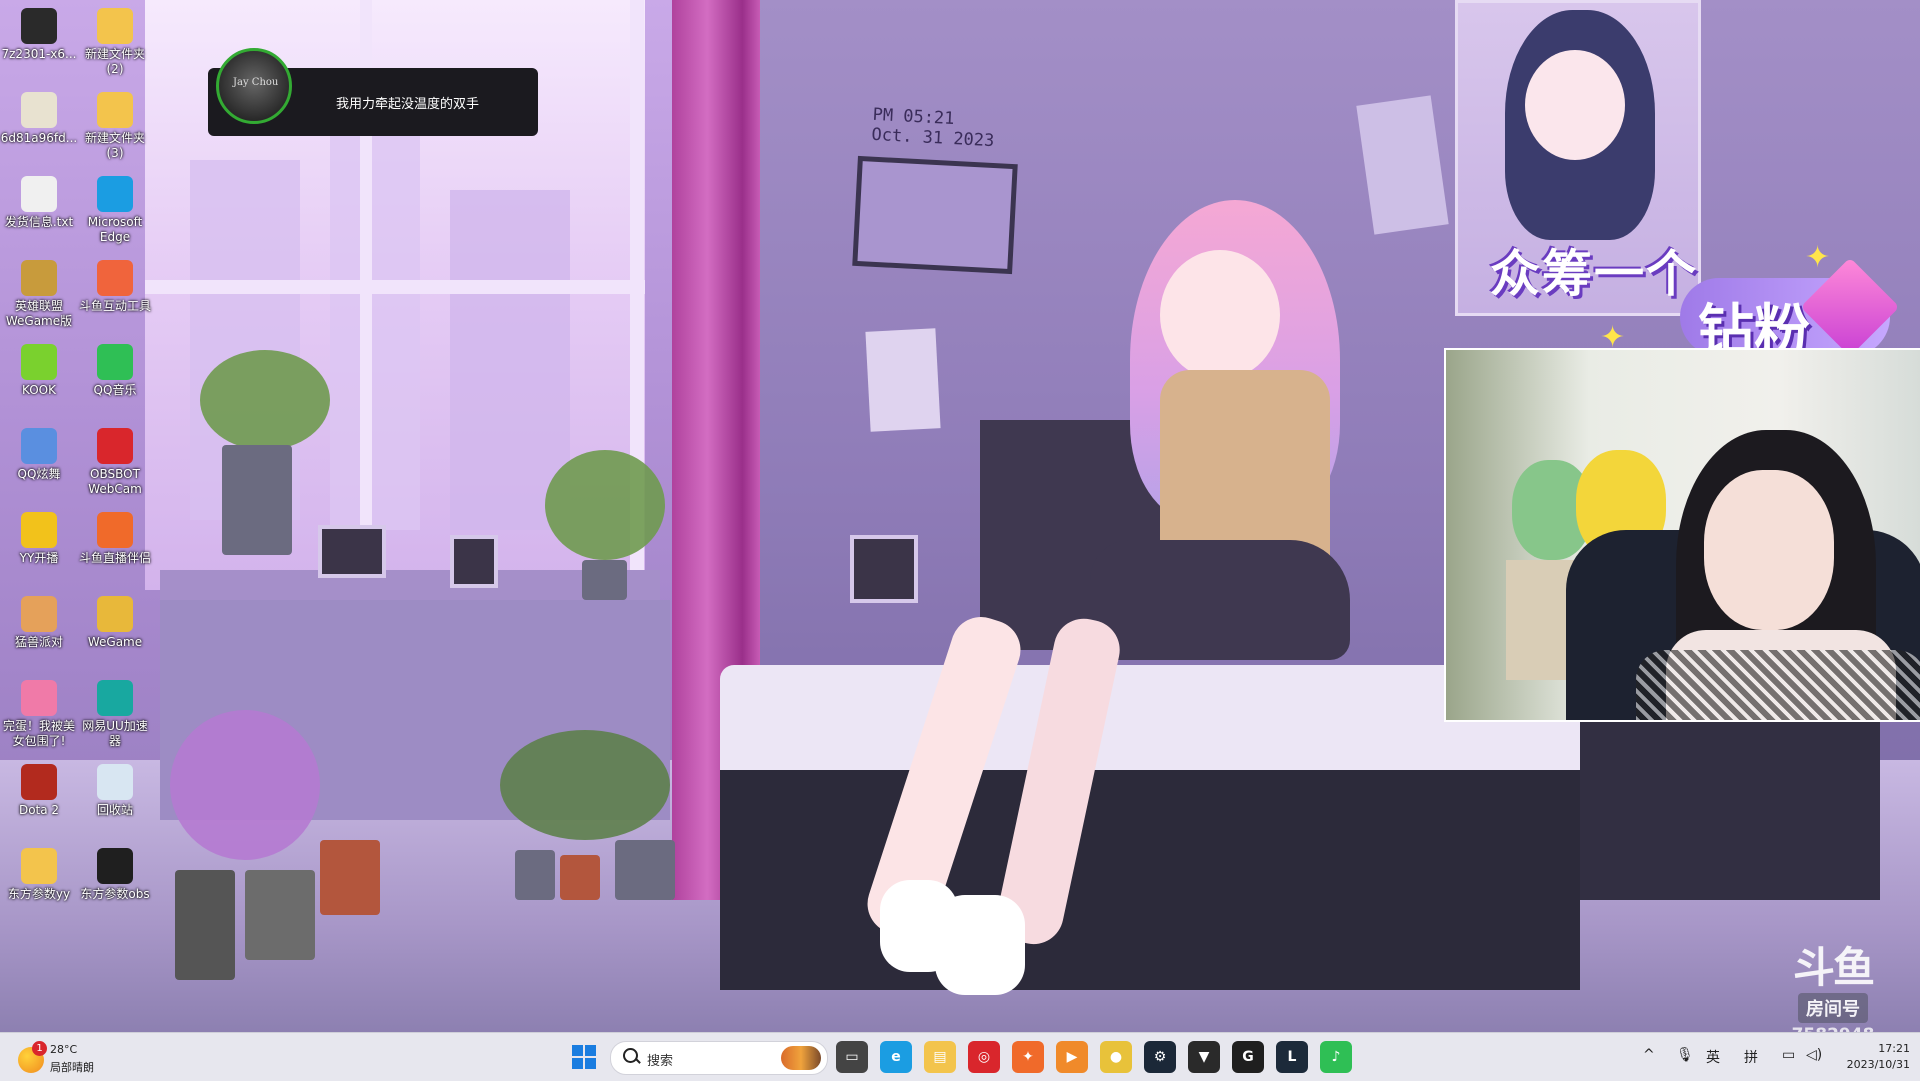 The image size is (1920, 1081). Describe the element at coordinates (39, 623) in the screenshot. I see `desktop-icon: 猛兽派对` at that location.